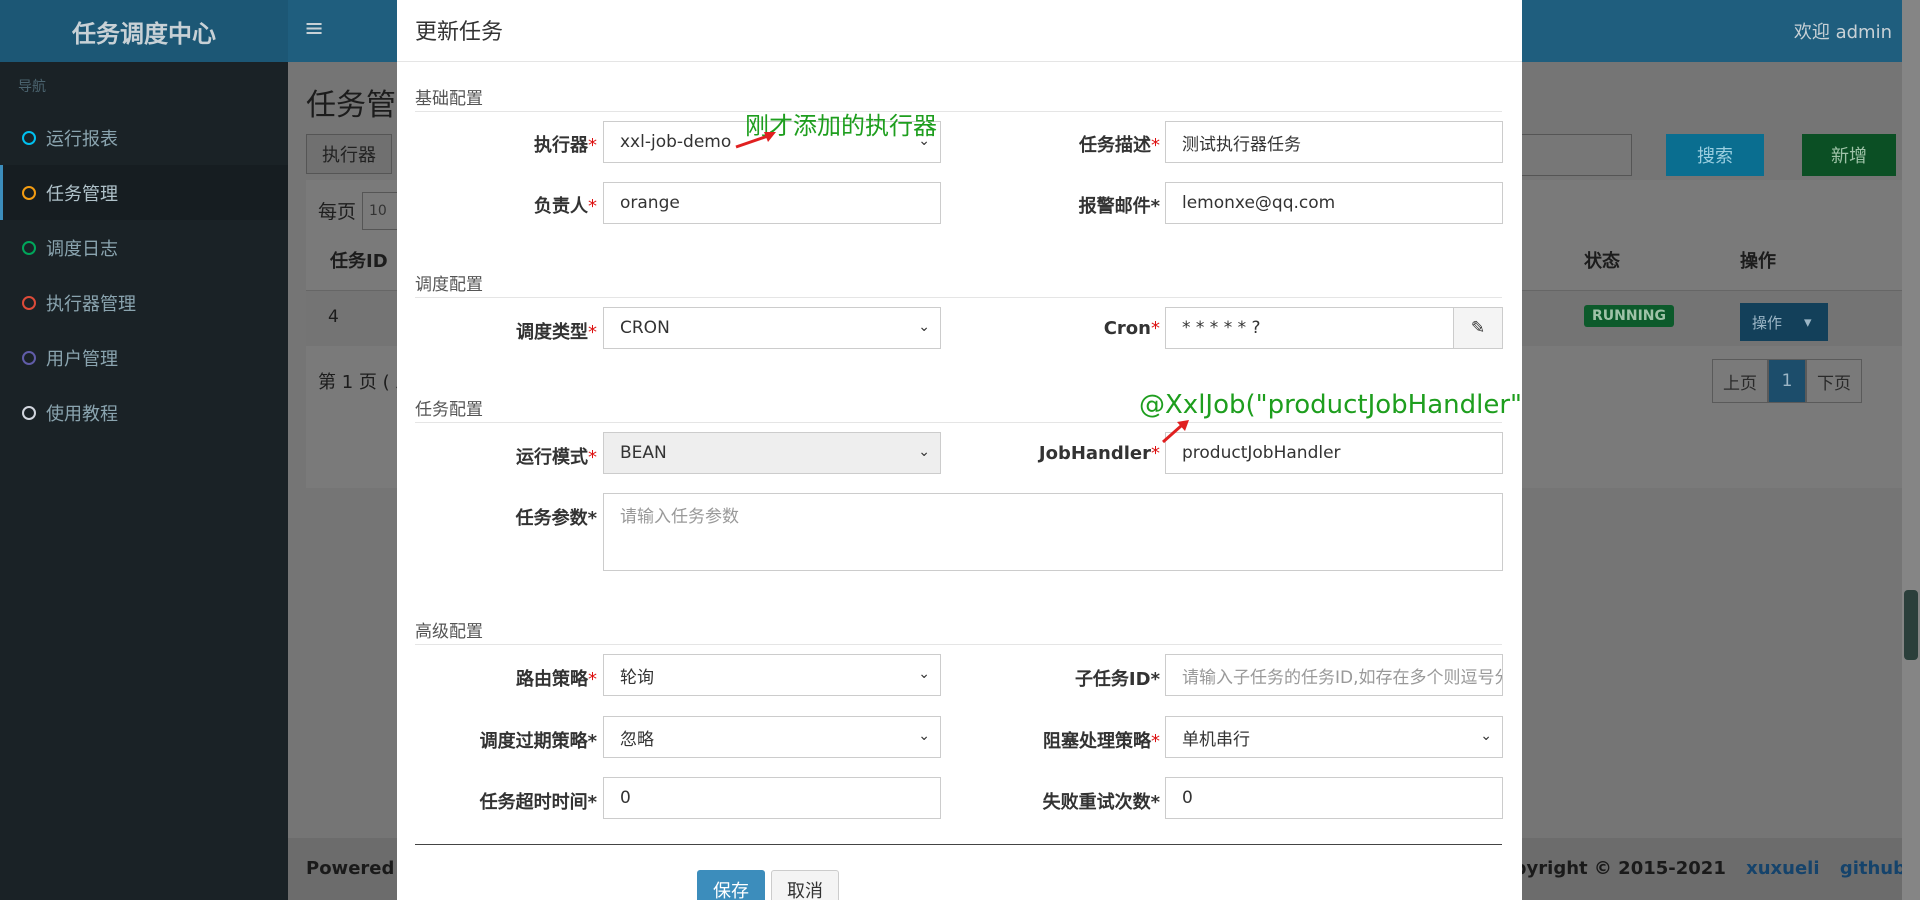 Image resolution: width=1920 pixels, height=900 pixels. Describe the element at coordinates (1070, 328) in the screenshot. I see `cron-label: Cron*` at that location.